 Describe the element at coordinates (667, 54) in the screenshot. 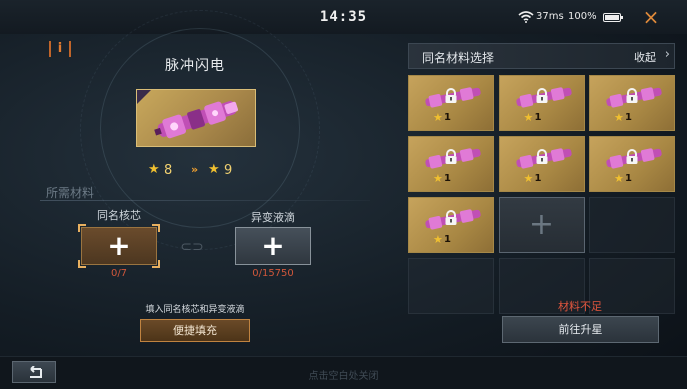

I see `chevron-right-icon: ›` at that location.